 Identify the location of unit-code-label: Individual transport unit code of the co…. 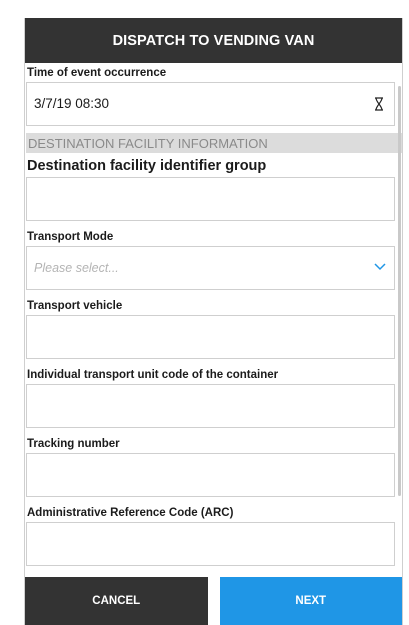
(153, 375).